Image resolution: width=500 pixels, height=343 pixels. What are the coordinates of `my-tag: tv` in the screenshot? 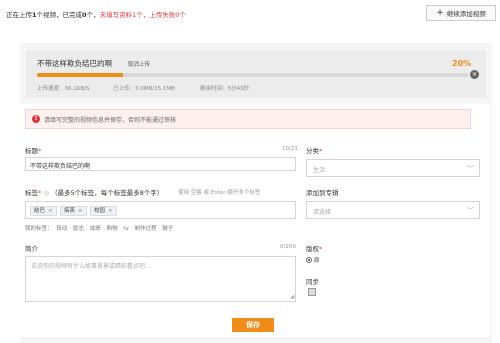 It's located at (125, 229).